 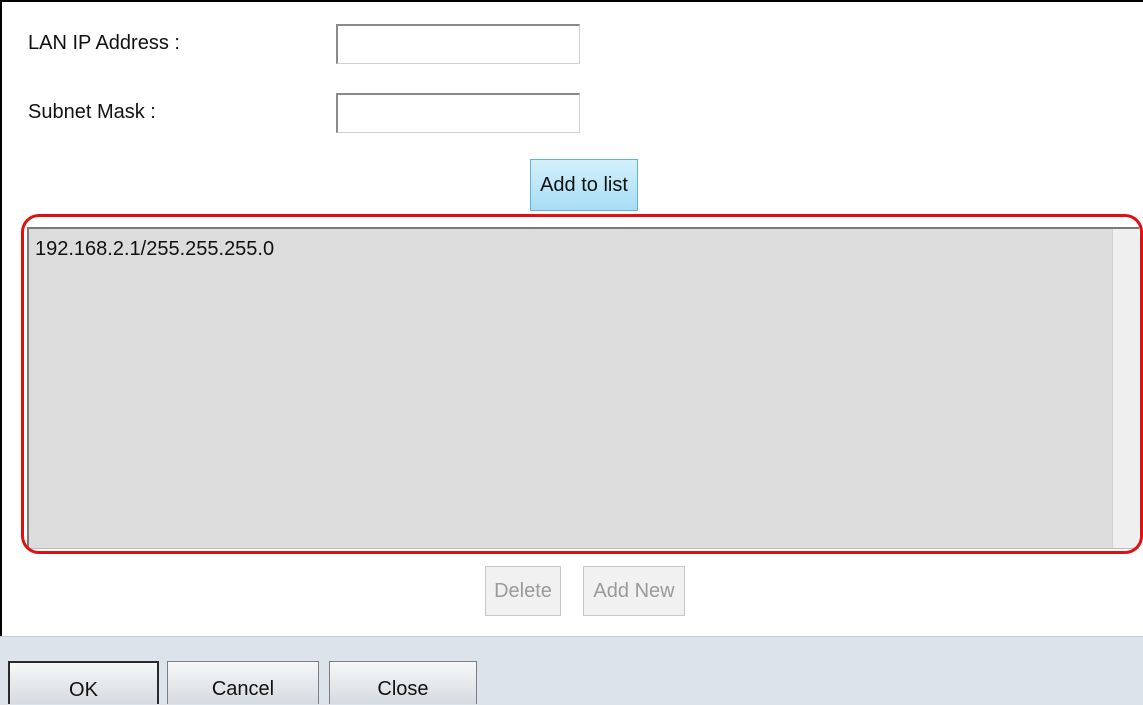 What do you see at coordinates (83, 682) in the screenshot?
I see `ok-button: OK` at bounding box center [83, 682].